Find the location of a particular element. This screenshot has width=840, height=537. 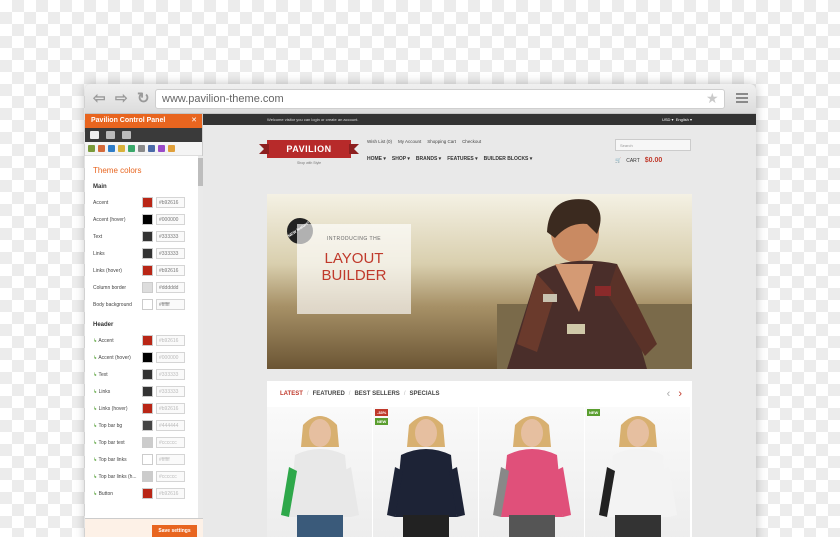

color-setting-row: Links (hover) #b92616 is located at coordinates (145, 270).